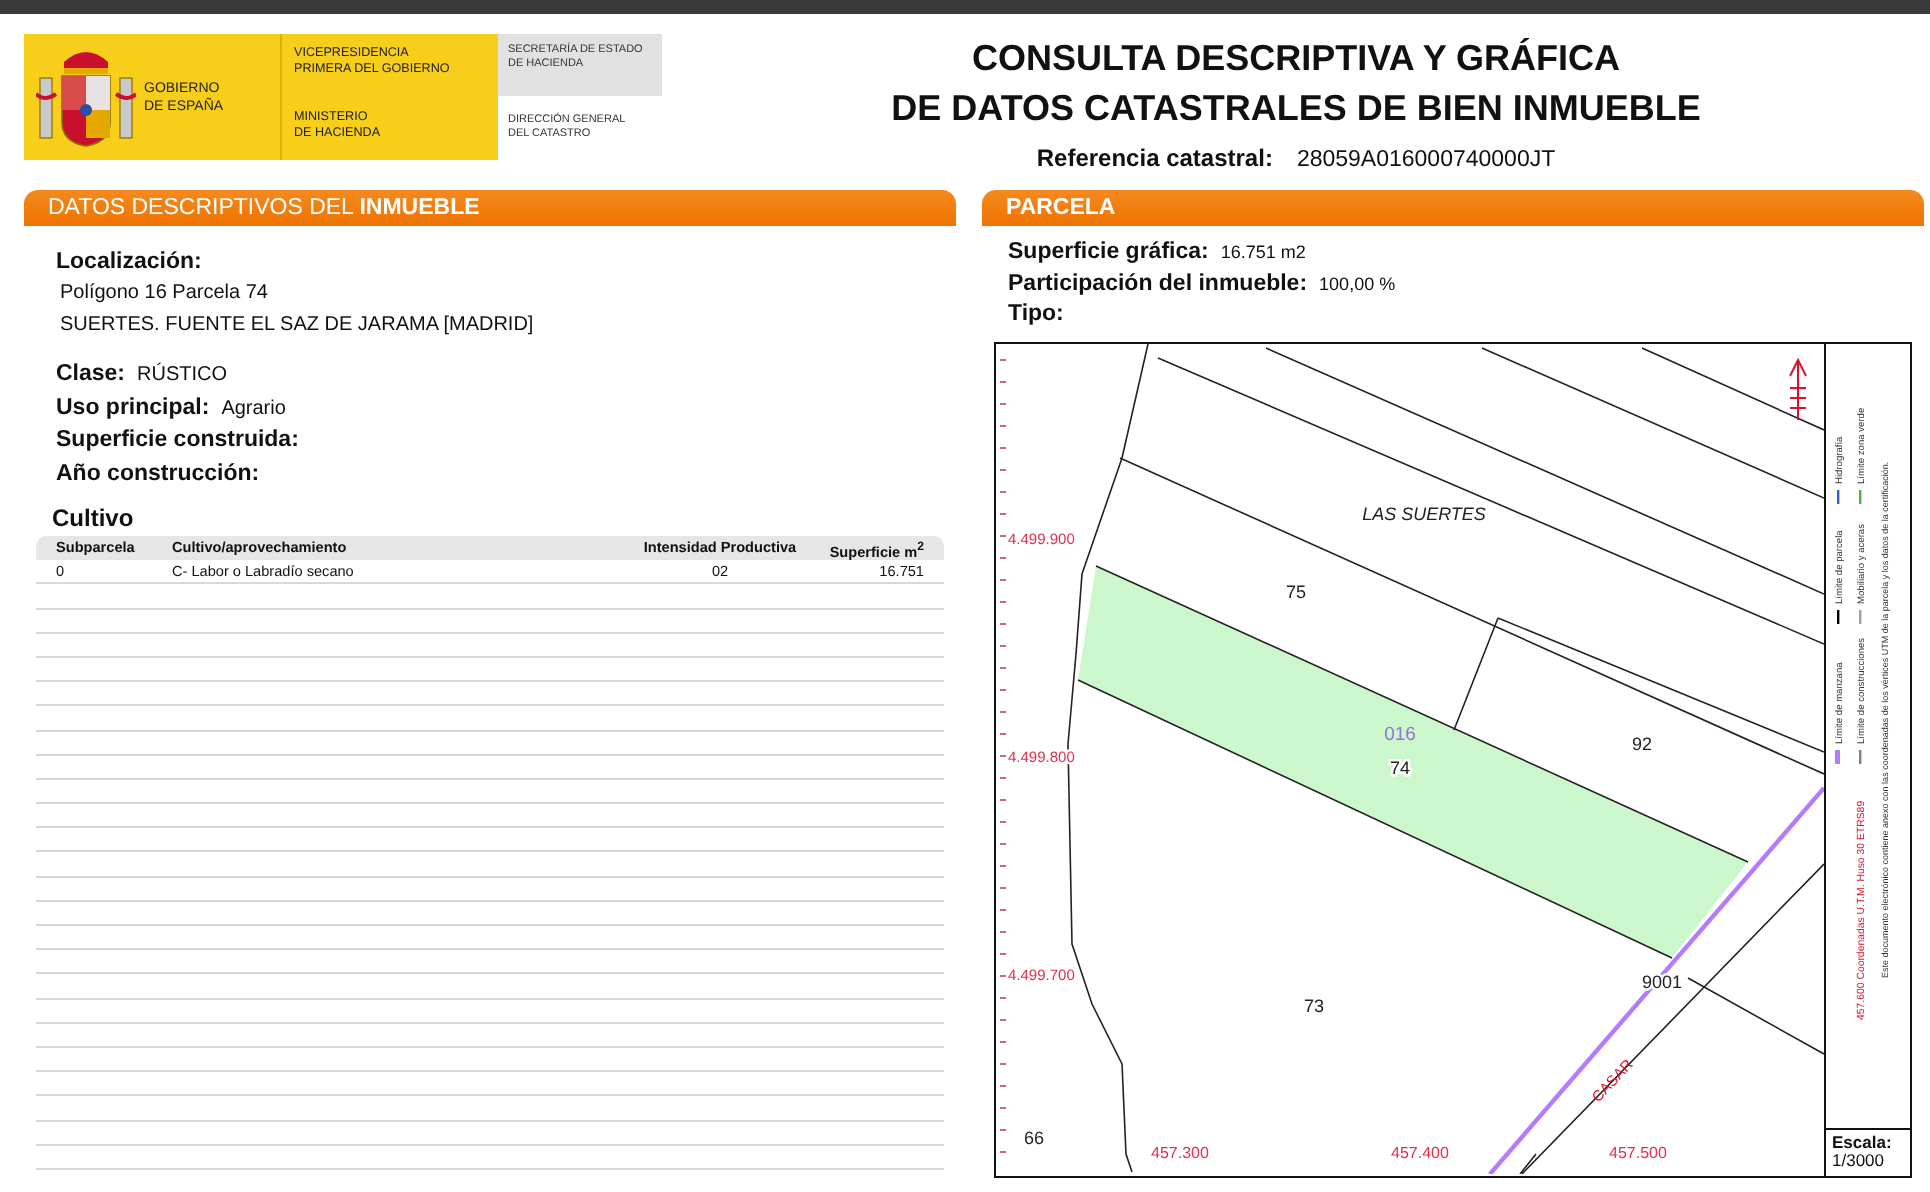 The image size is (1930, 1192). I want to click on north-arrow-icon, so click(1798, 388).